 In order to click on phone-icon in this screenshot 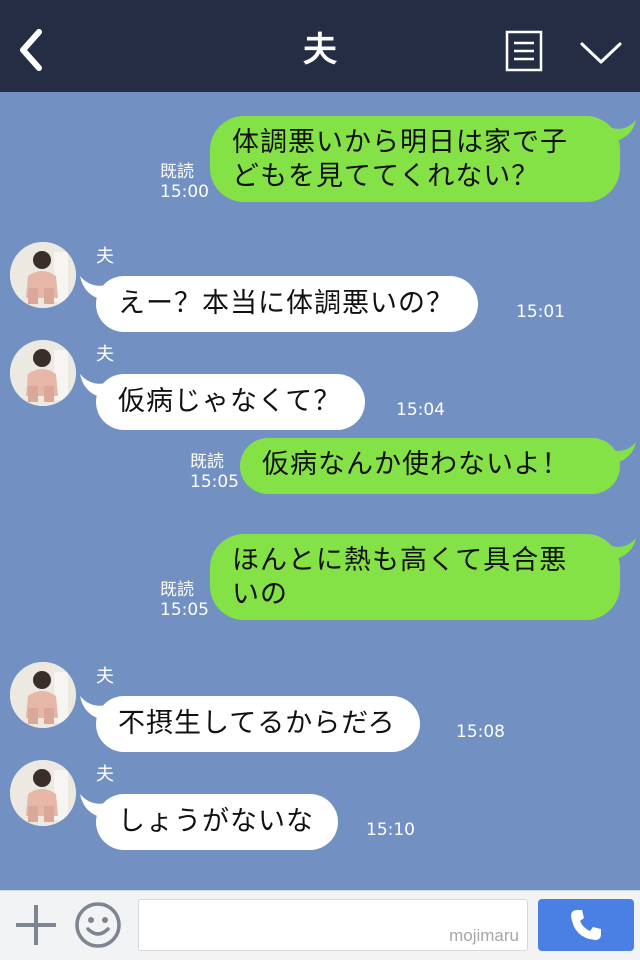, I will do `click(586, 925)`.